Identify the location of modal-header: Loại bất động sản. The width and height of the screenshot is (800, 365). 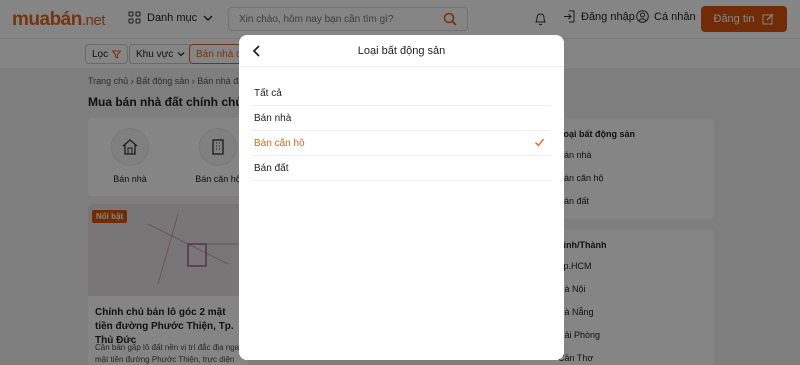
(401, 51).